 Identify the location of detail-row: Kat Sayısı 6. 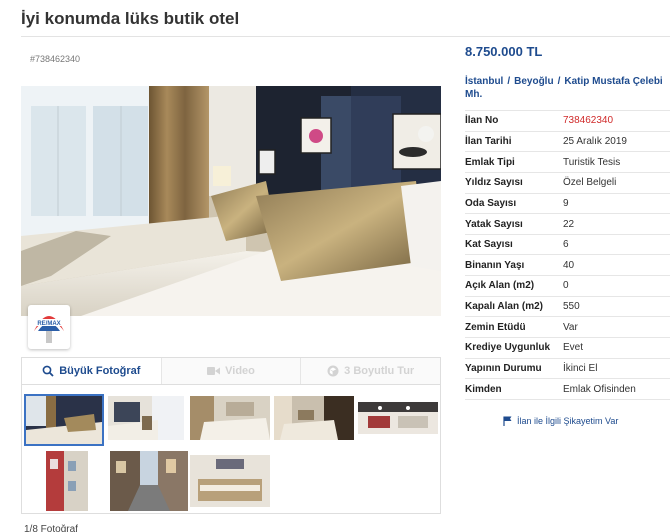
(567, 245).